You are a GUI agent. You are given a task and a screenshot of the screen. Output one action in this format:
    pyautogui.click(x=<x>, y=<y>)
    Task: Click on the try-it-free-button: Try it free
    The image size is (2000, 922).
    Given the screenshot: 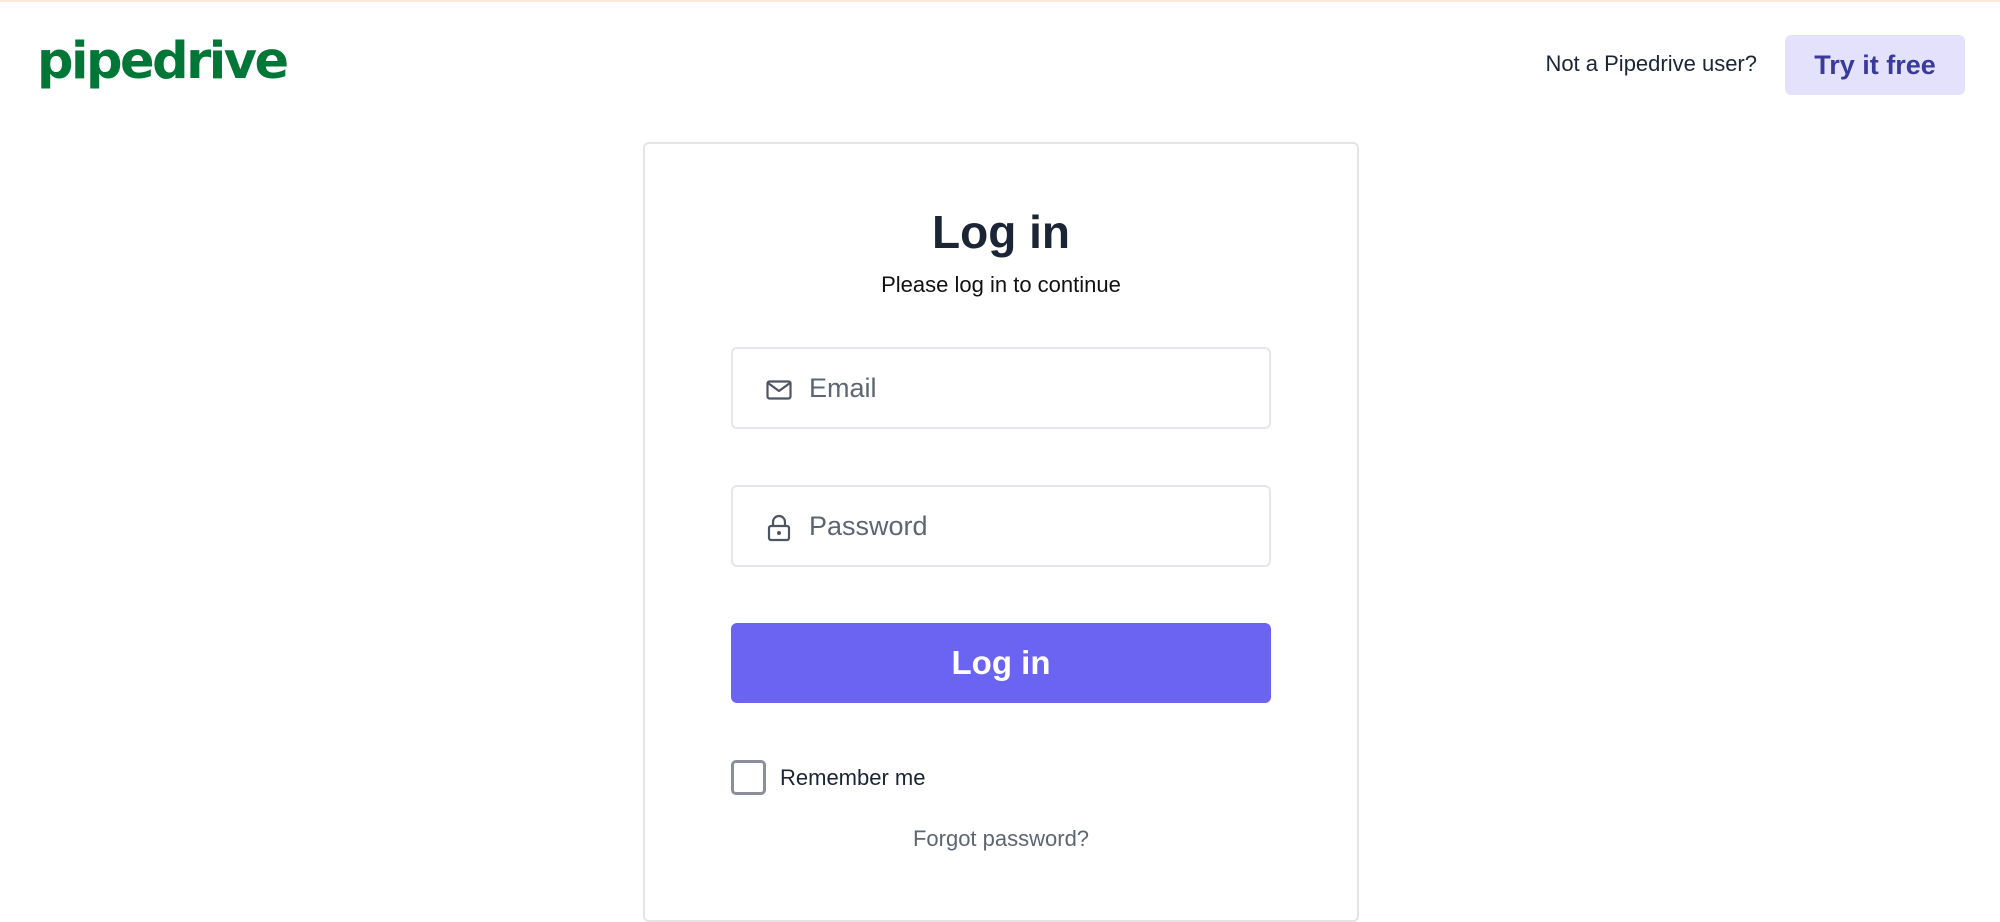 What is the action you would take?
    pyautogui.click(x=1875, y=65)
    